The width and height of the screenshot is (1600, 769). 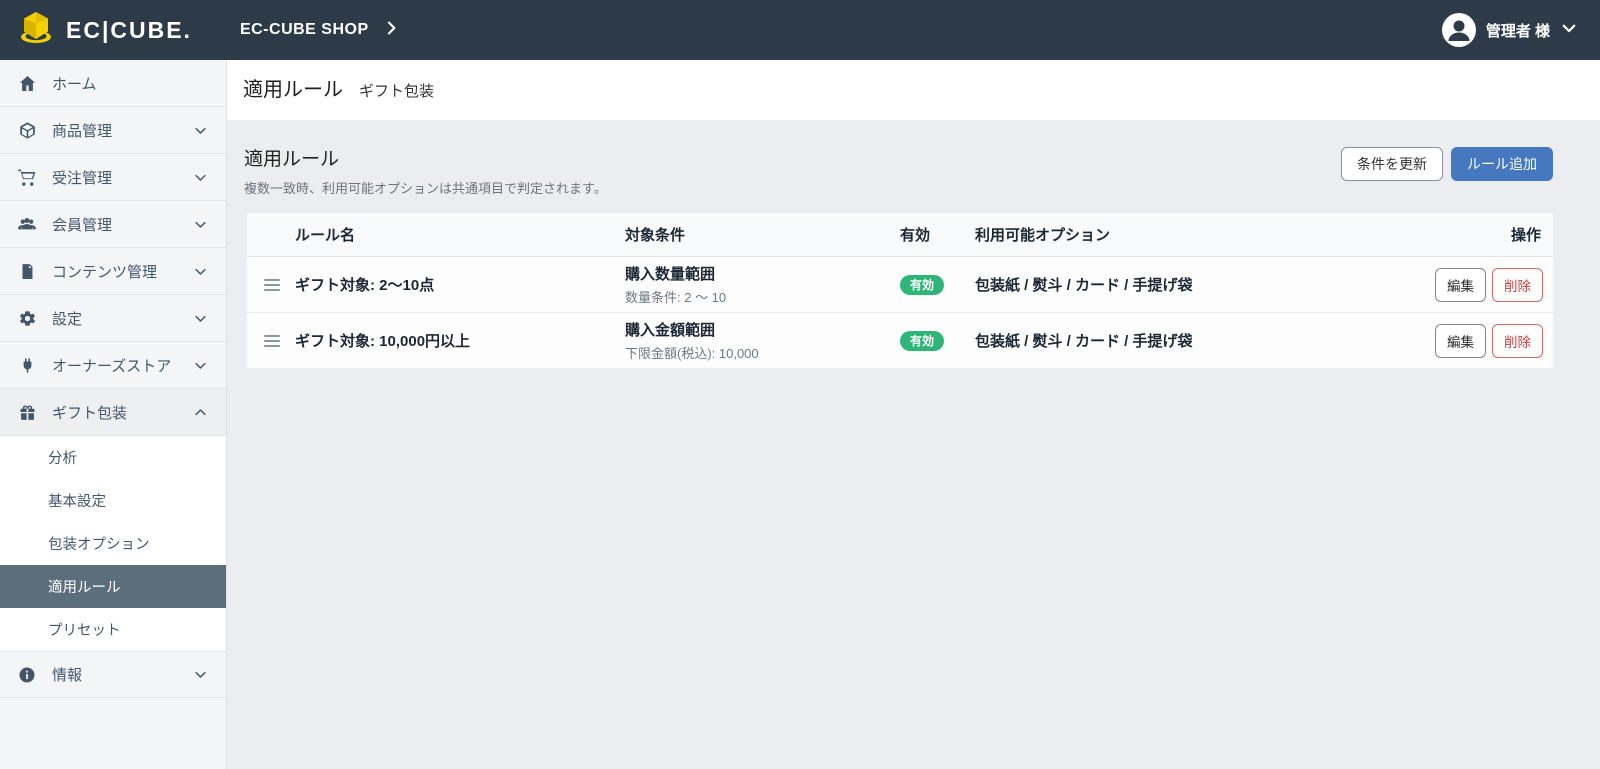 I want to click on document-icon, so click(x=27, y=271).